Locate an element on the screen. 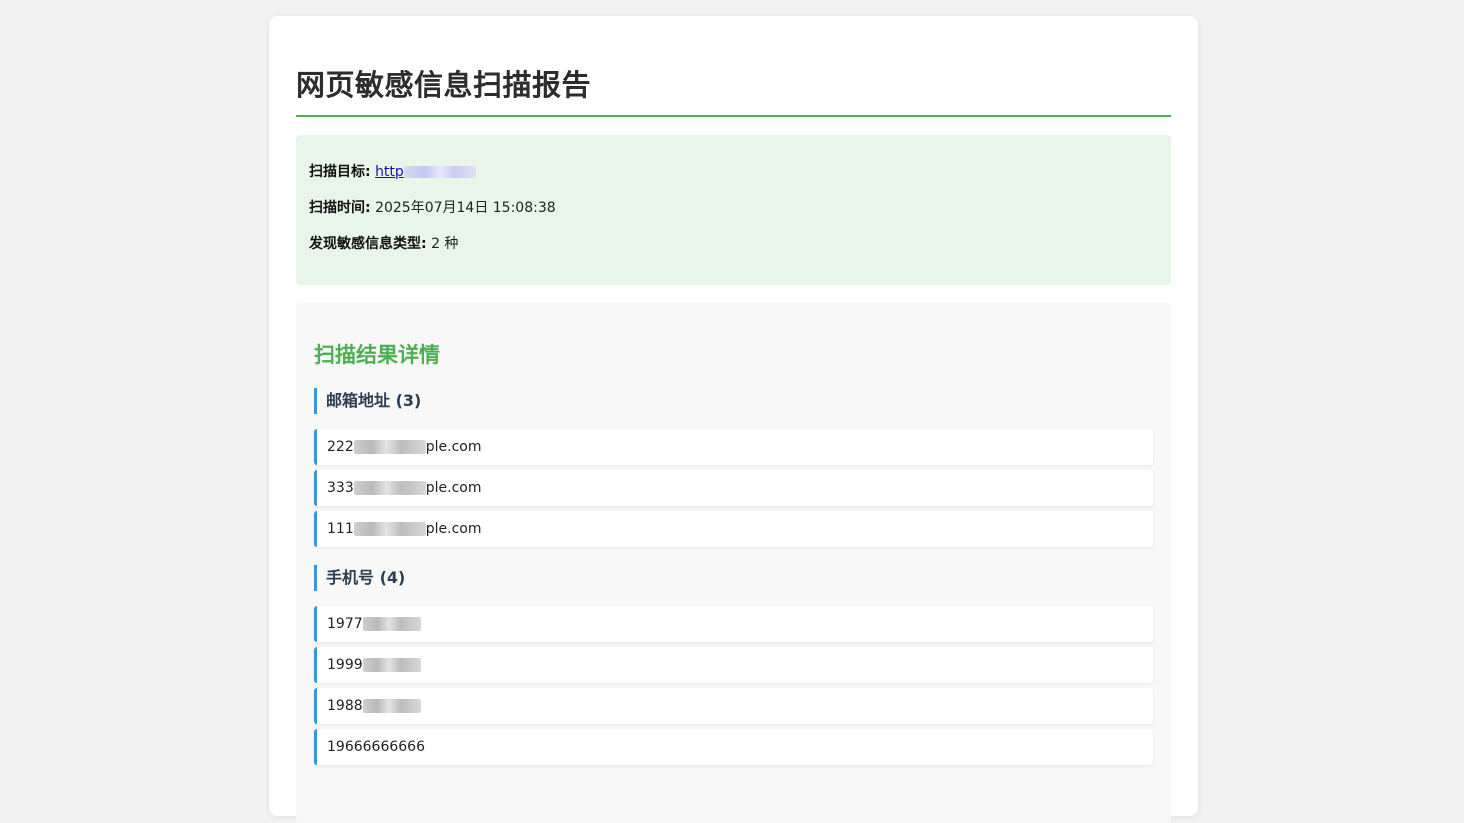  summary-target-row: 扫描目标: http is located at coordinates (733, 179).